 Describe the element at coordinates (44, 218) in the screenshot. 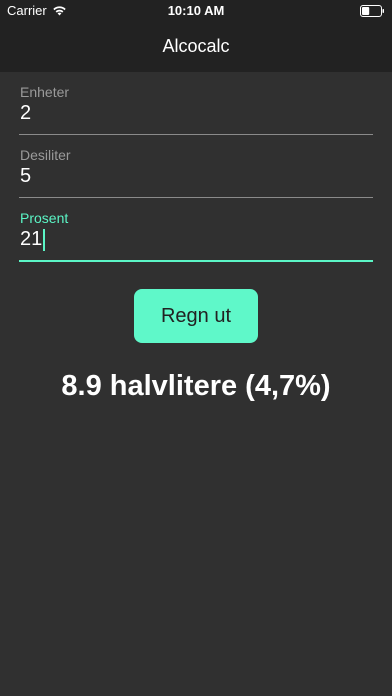

I see `percent-label: Prosent` at that location.